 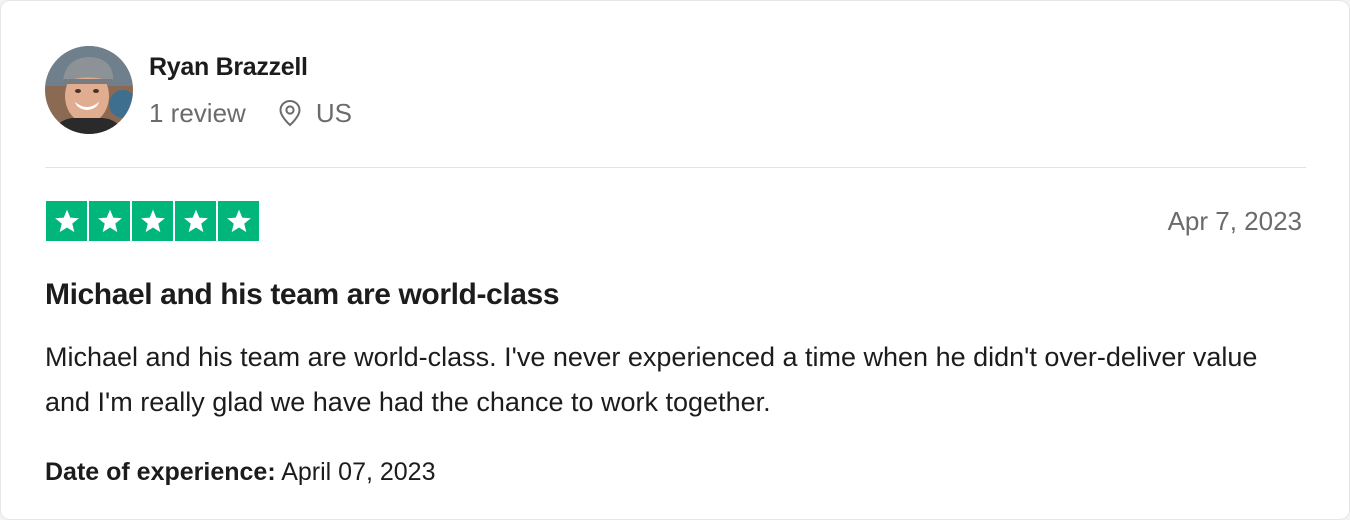 What do you see at coordinates (358, 472) in the screenshot?
I see `experience-date: April 07, 2023` at bounding box center [358, 472].